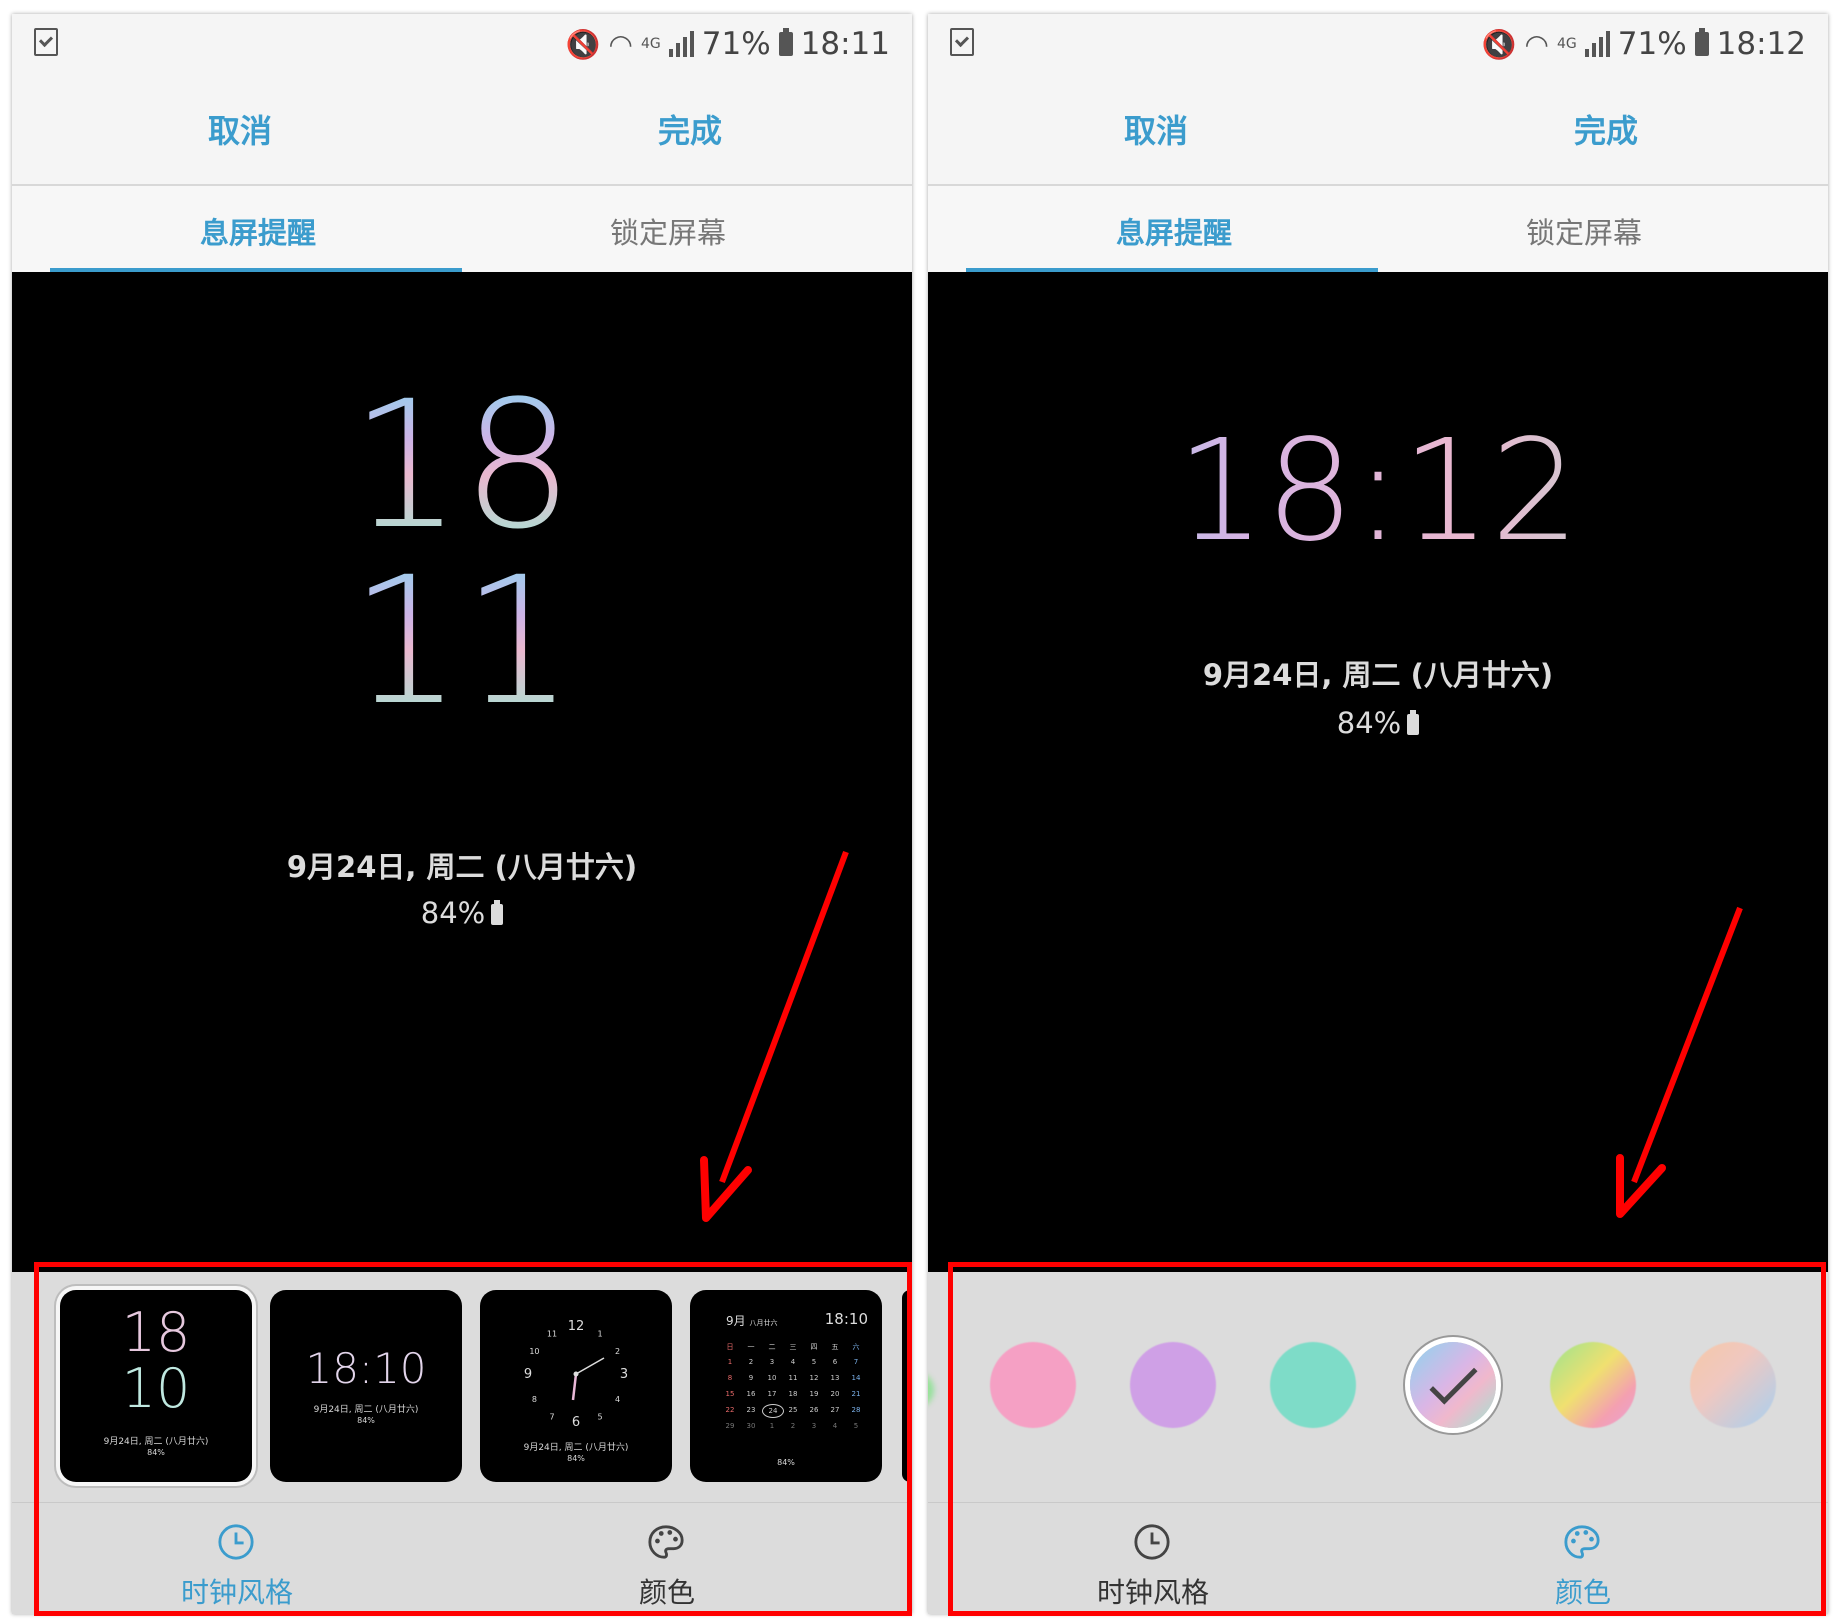 The image size is (1840, 1624). I want to click on annotation-arrows, so click(1221, 1036).